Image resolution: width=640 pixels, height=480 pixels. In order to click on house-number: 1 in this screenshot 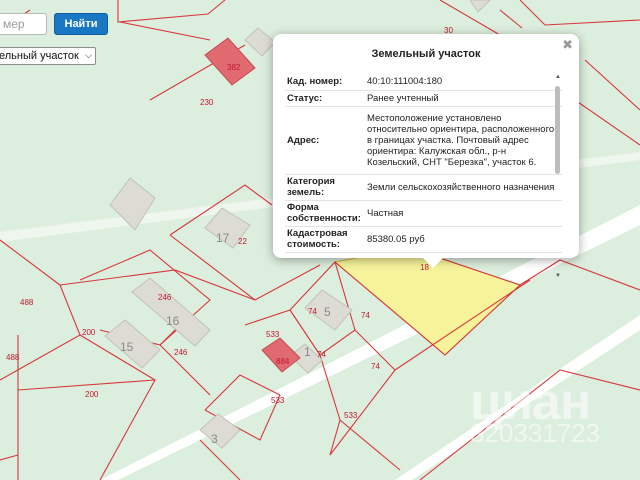, I will do `click(307, 352)`.